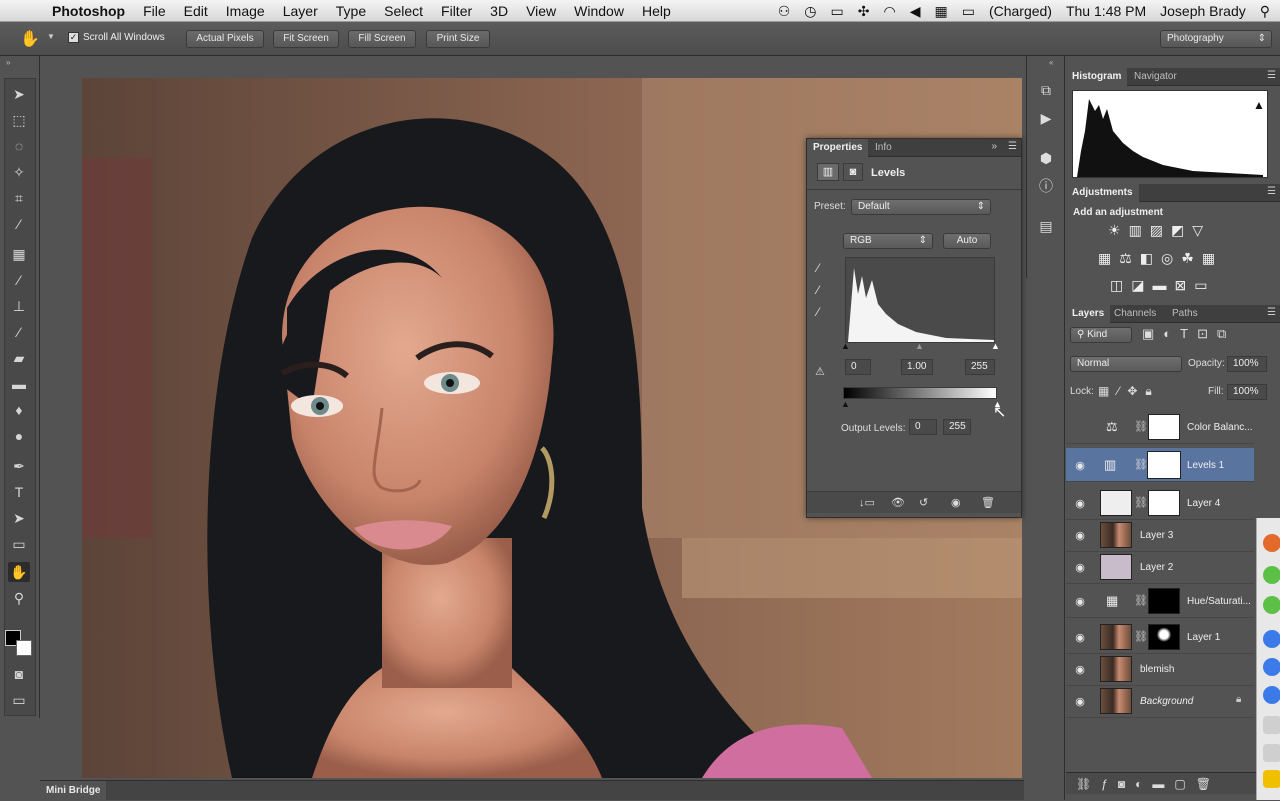 This screenshot has width=1280, height=801. I want to click on visibility-toggle-off: ▢, so click(1080, 426).